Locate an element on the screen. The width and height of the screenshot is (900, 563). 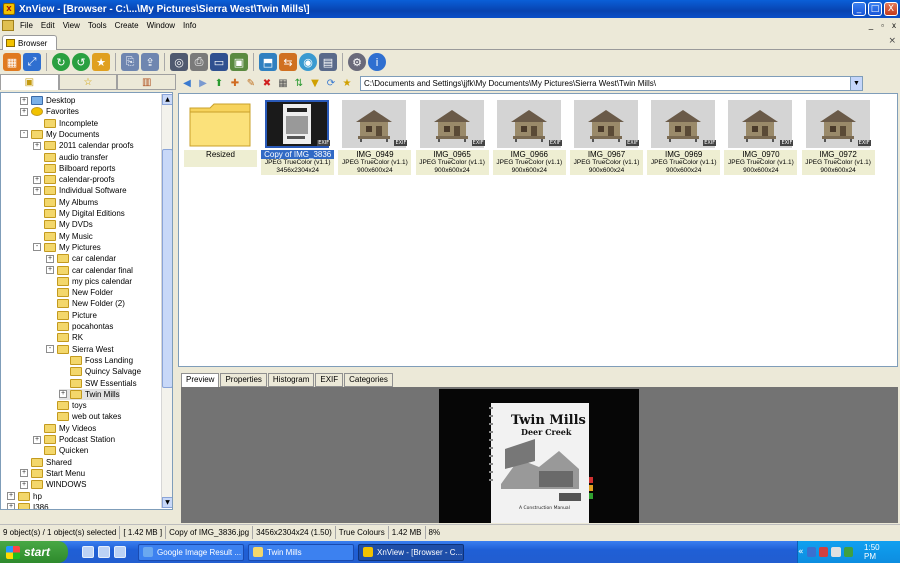
tree-node: toys is located at coordinates (66, 405).